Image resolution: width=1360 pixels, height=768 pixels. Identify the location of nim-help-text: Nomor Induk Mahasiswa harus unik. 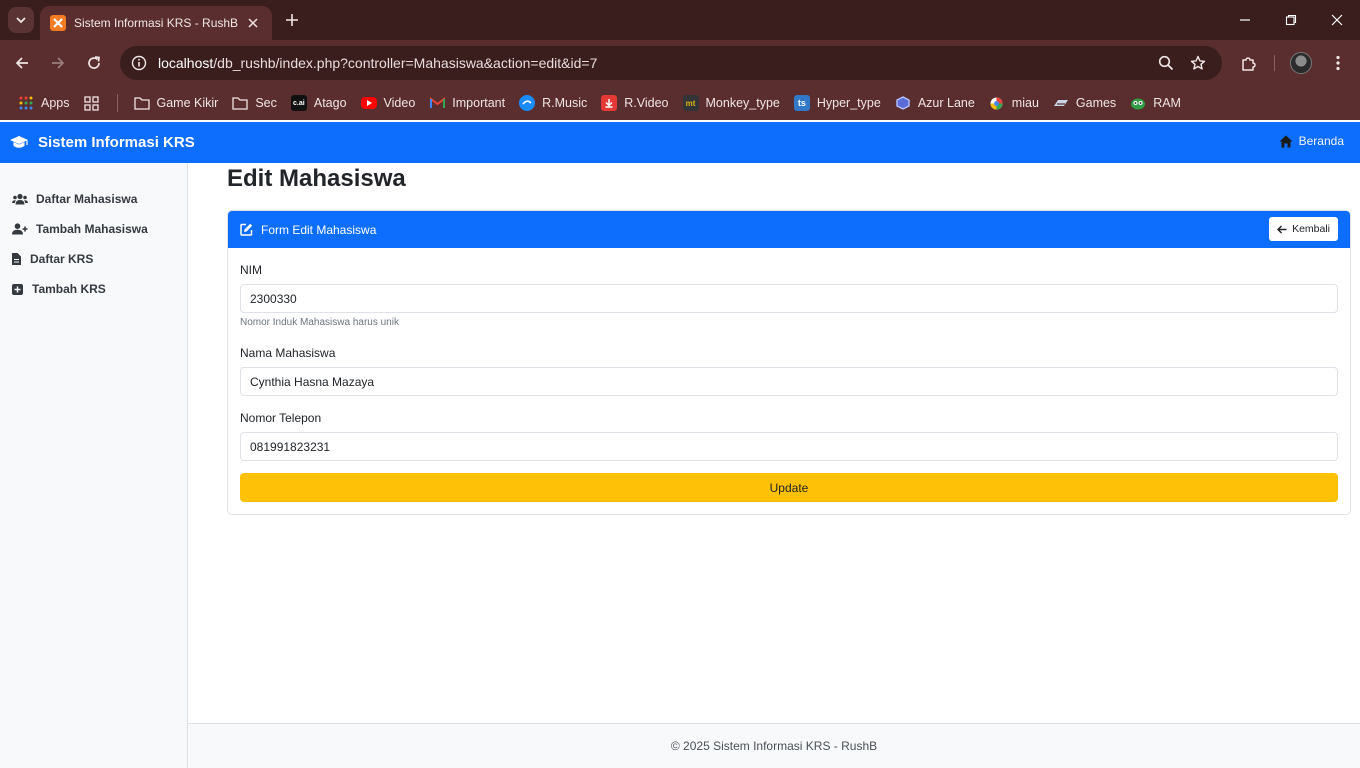
(319, 322).